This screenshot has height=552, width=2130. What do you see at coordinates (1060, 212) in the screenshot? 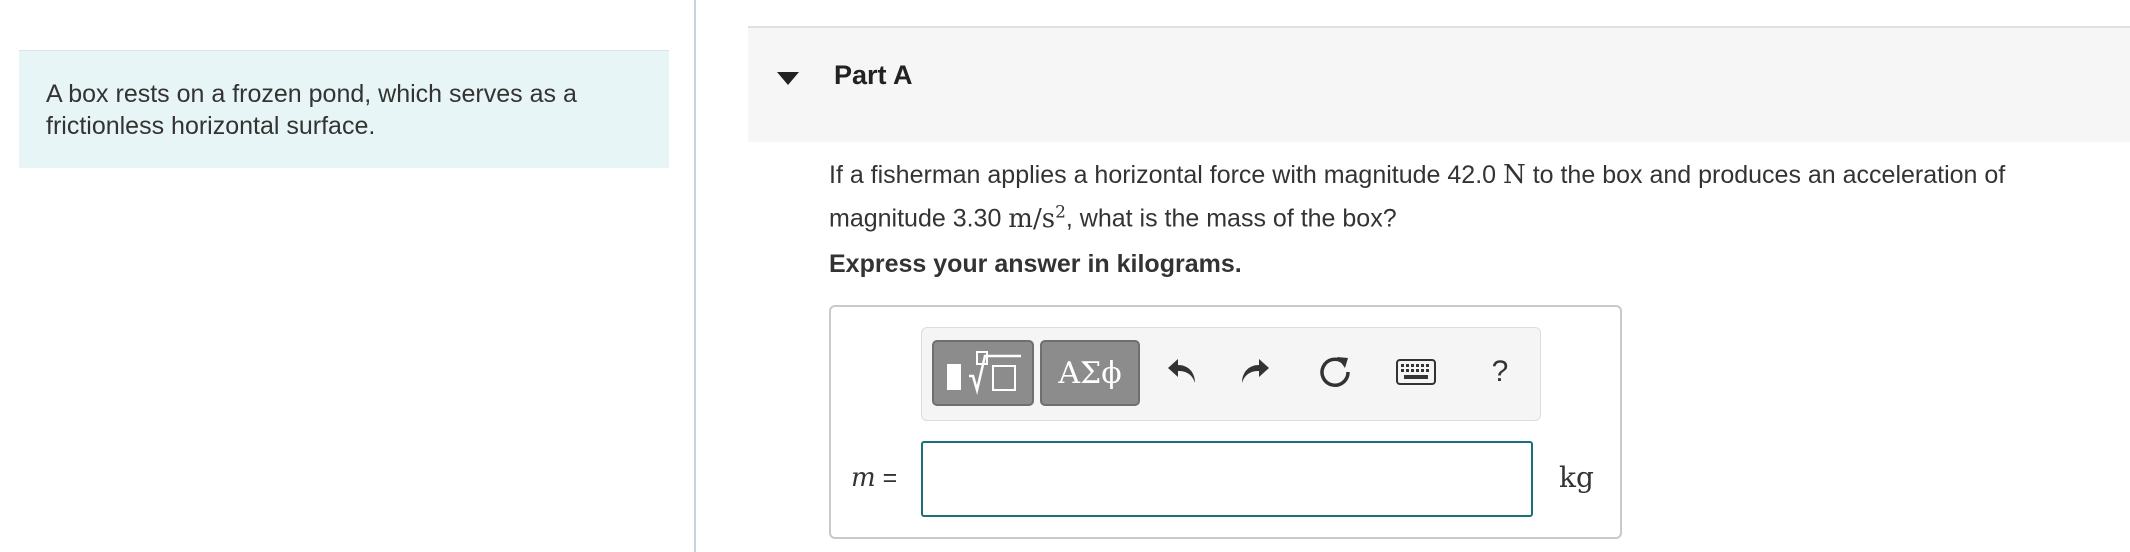
I see `accel-unit-exponent: 2` at bounding box center [1060, 212].